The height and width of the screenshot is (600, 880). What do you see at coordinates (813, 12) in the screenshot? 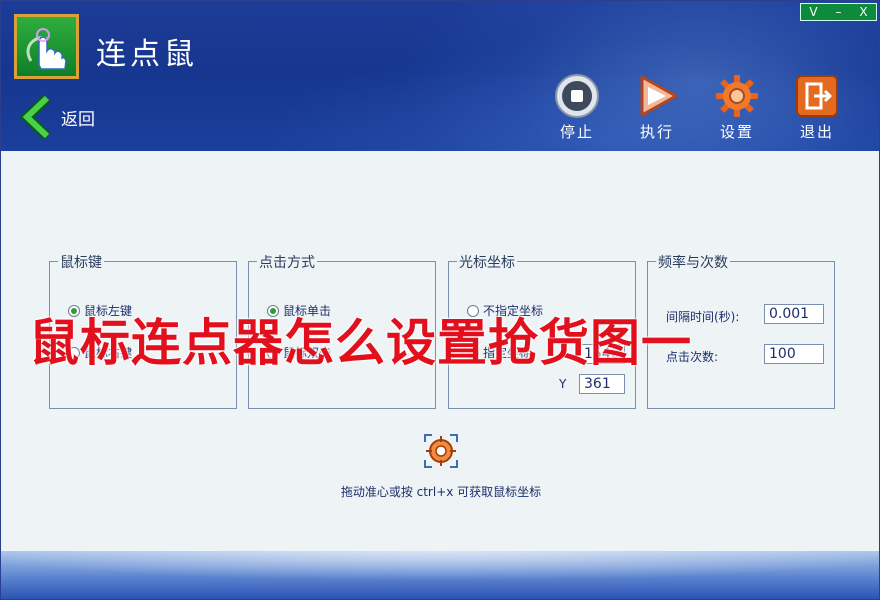
I see `restore-button: V` at bounding box center [813, 12].